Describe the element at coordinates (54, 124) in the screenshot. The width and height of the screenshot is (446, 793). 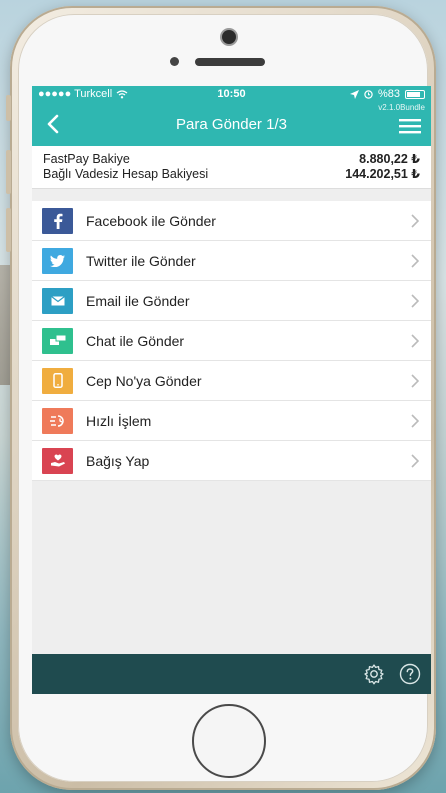
I see `back-arrow-icon` at that location.